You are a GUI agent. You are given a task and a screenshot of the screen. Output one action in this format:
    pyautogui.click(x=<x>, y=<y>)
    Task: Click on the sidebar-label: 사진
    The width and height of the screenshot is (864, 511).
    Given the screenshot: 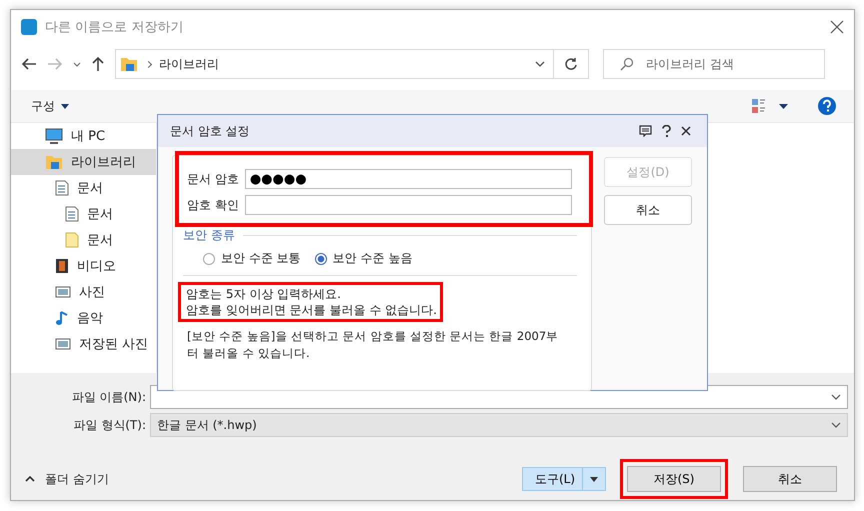 What is the action you would take?
    pyautogui.click(x=92, y=292)
    